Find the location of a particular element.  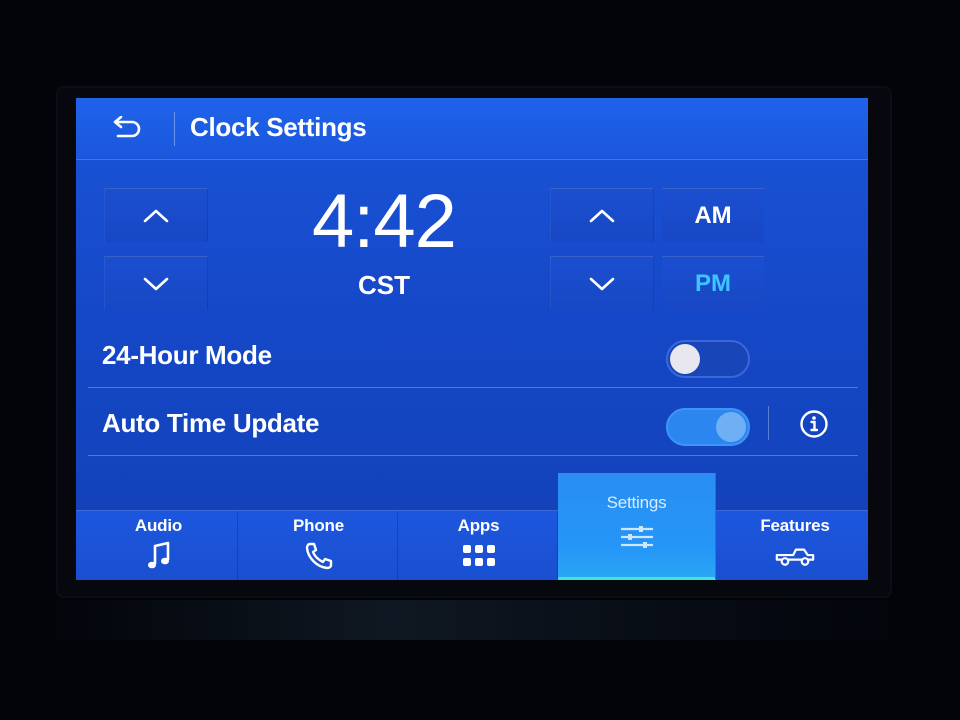

dashboard-reflection is located at coordinates (480, 620).